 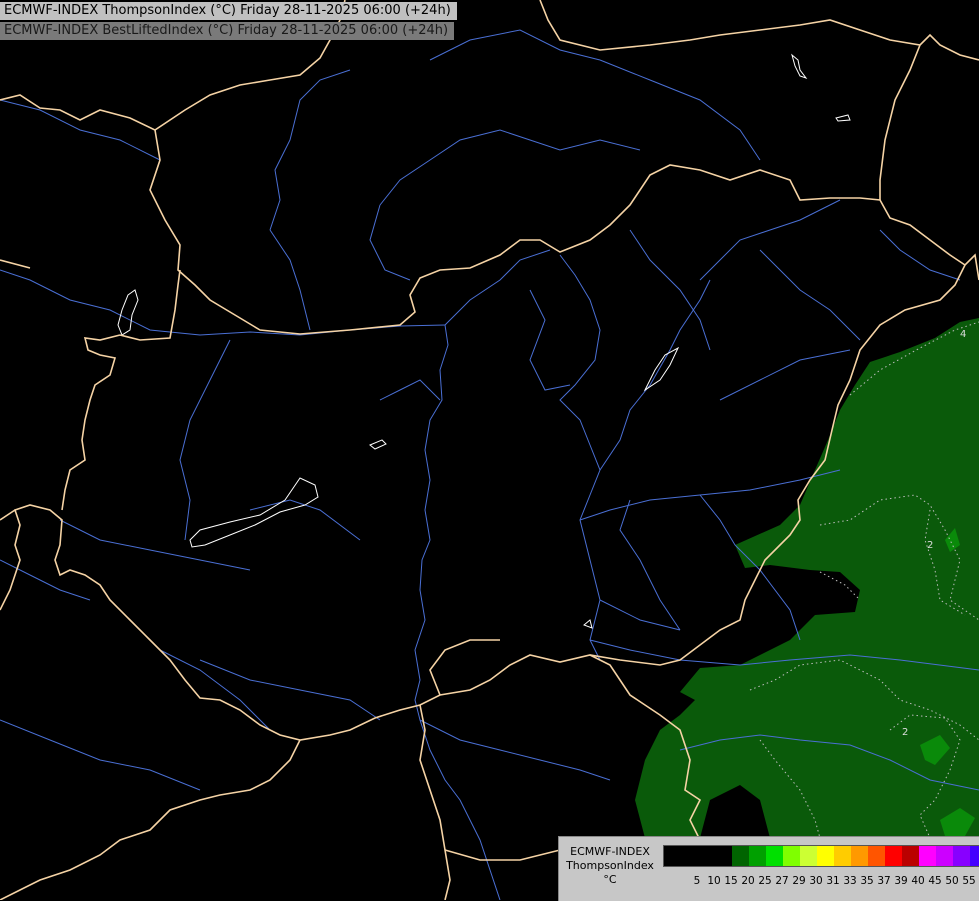 I want to click on legend-tick: 20, so click(x=748, y=881).